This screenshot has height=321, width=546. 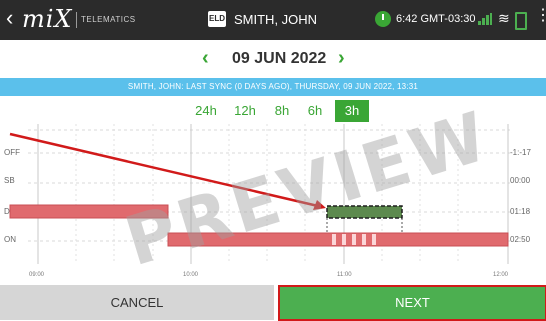 What do you see at coordinates (137, 302) in the screenshot?
I see `cancel-button: CANCEL` at bounding box center [137, 302].